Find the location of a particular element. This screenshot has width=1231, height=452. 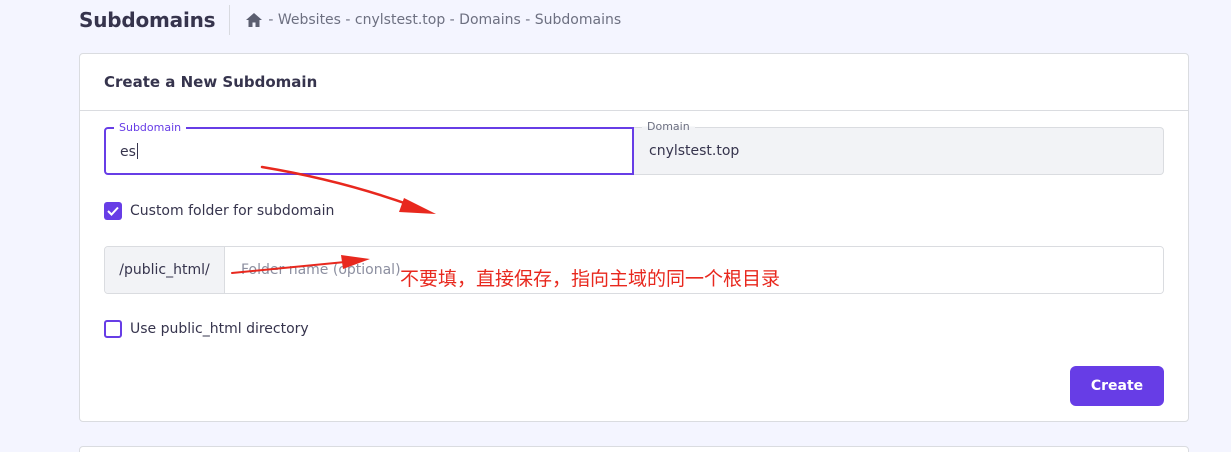

custom-folder-label: Custom folder for subdomain is located at coordinates (232, 211).